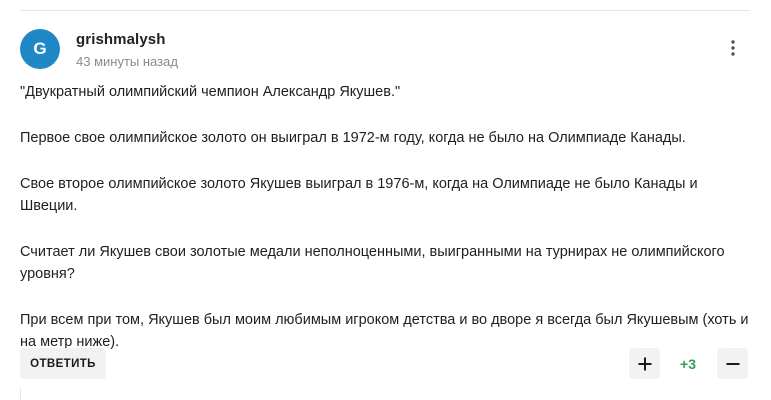  Describe the element at coordinates (20, 394) in the screenshot. I see `thread-line` at that location.